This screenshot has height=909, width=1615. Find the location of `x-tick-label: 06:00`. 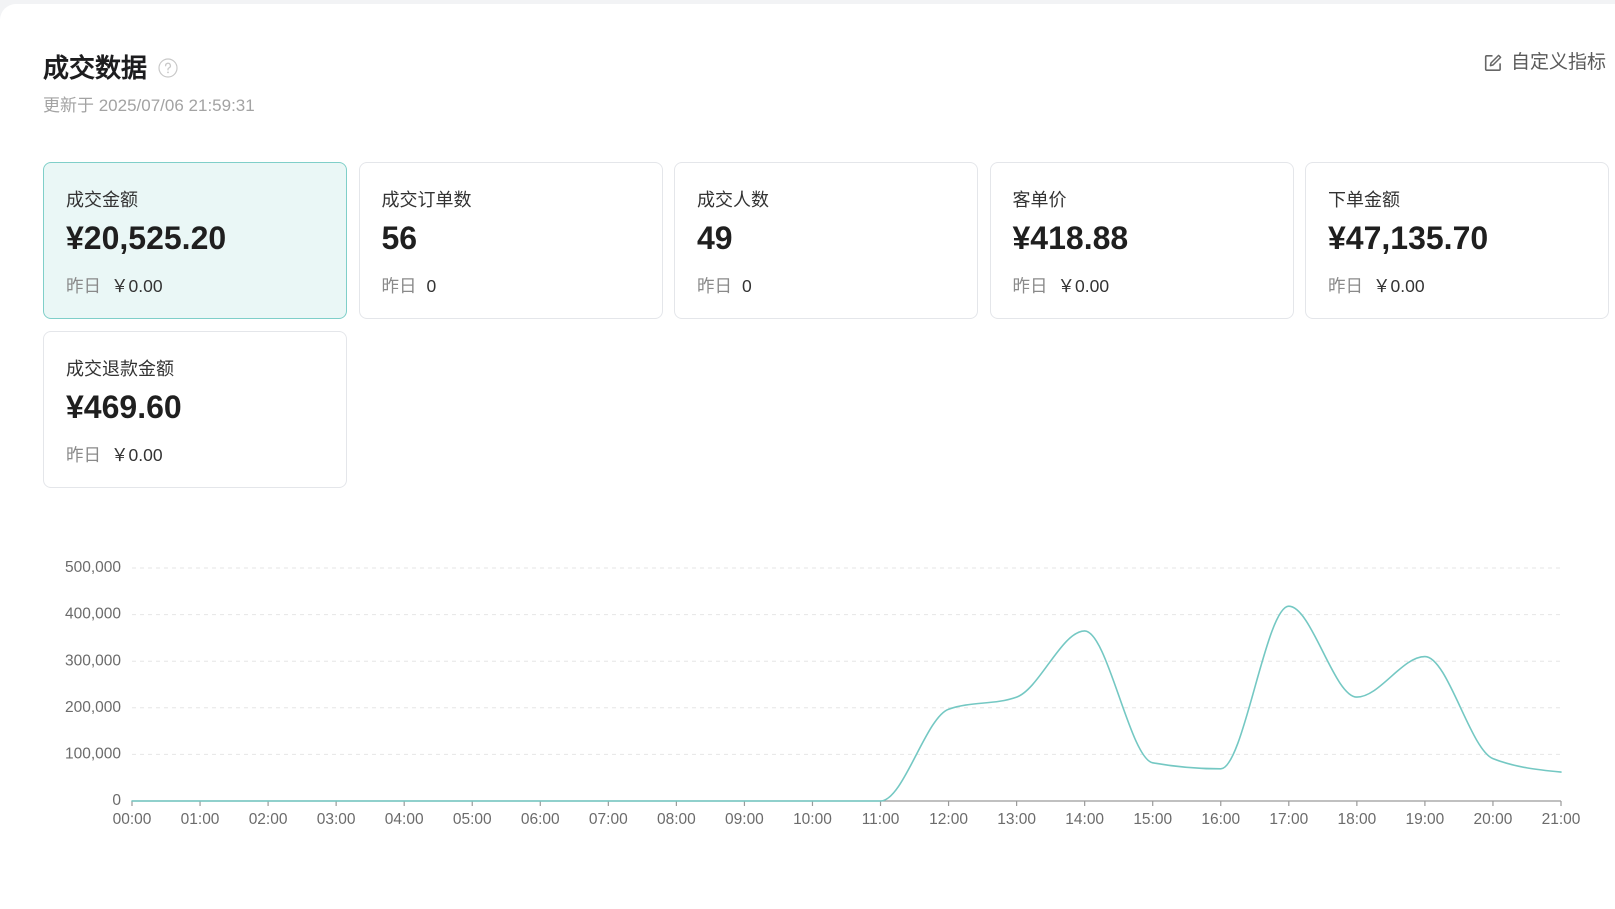

x-tick-label: 06:00 is located at coordinates (540, 819).